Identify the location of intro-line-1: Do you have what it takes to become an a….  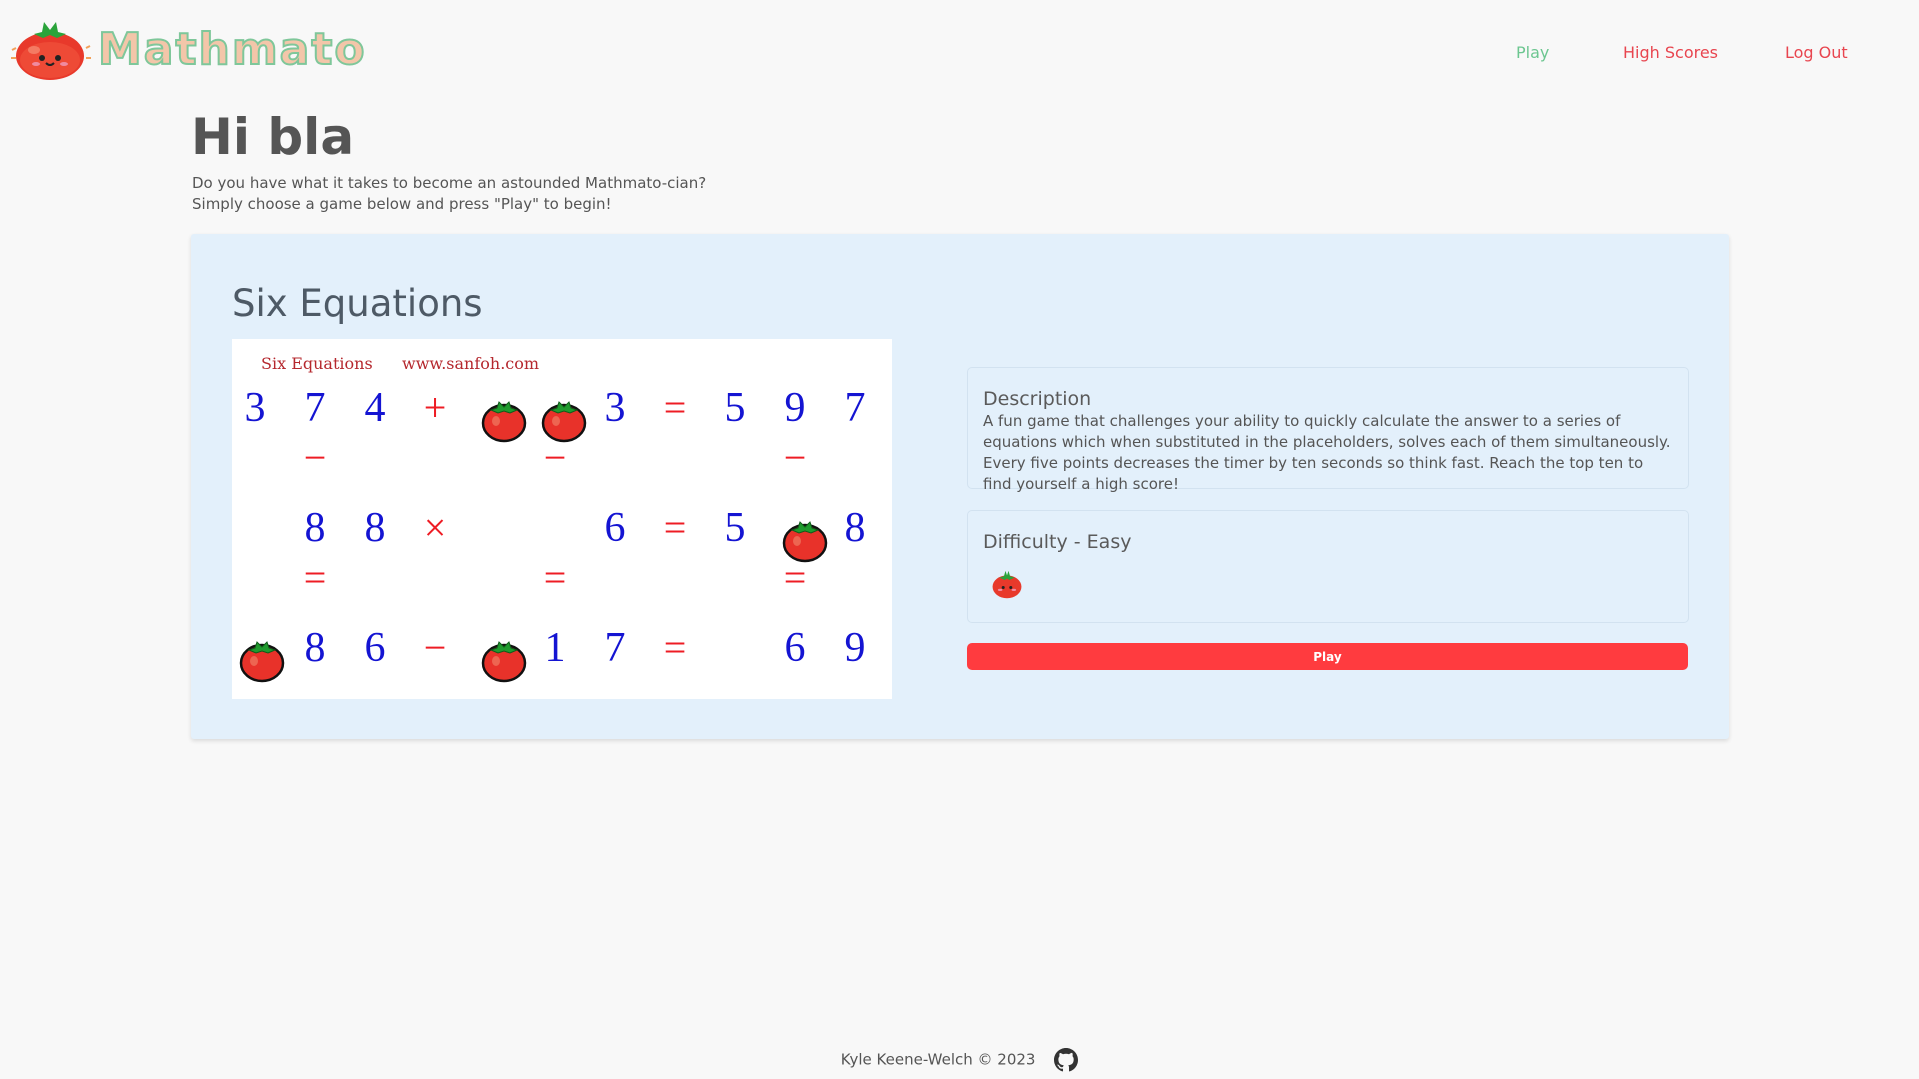
(449, 183).